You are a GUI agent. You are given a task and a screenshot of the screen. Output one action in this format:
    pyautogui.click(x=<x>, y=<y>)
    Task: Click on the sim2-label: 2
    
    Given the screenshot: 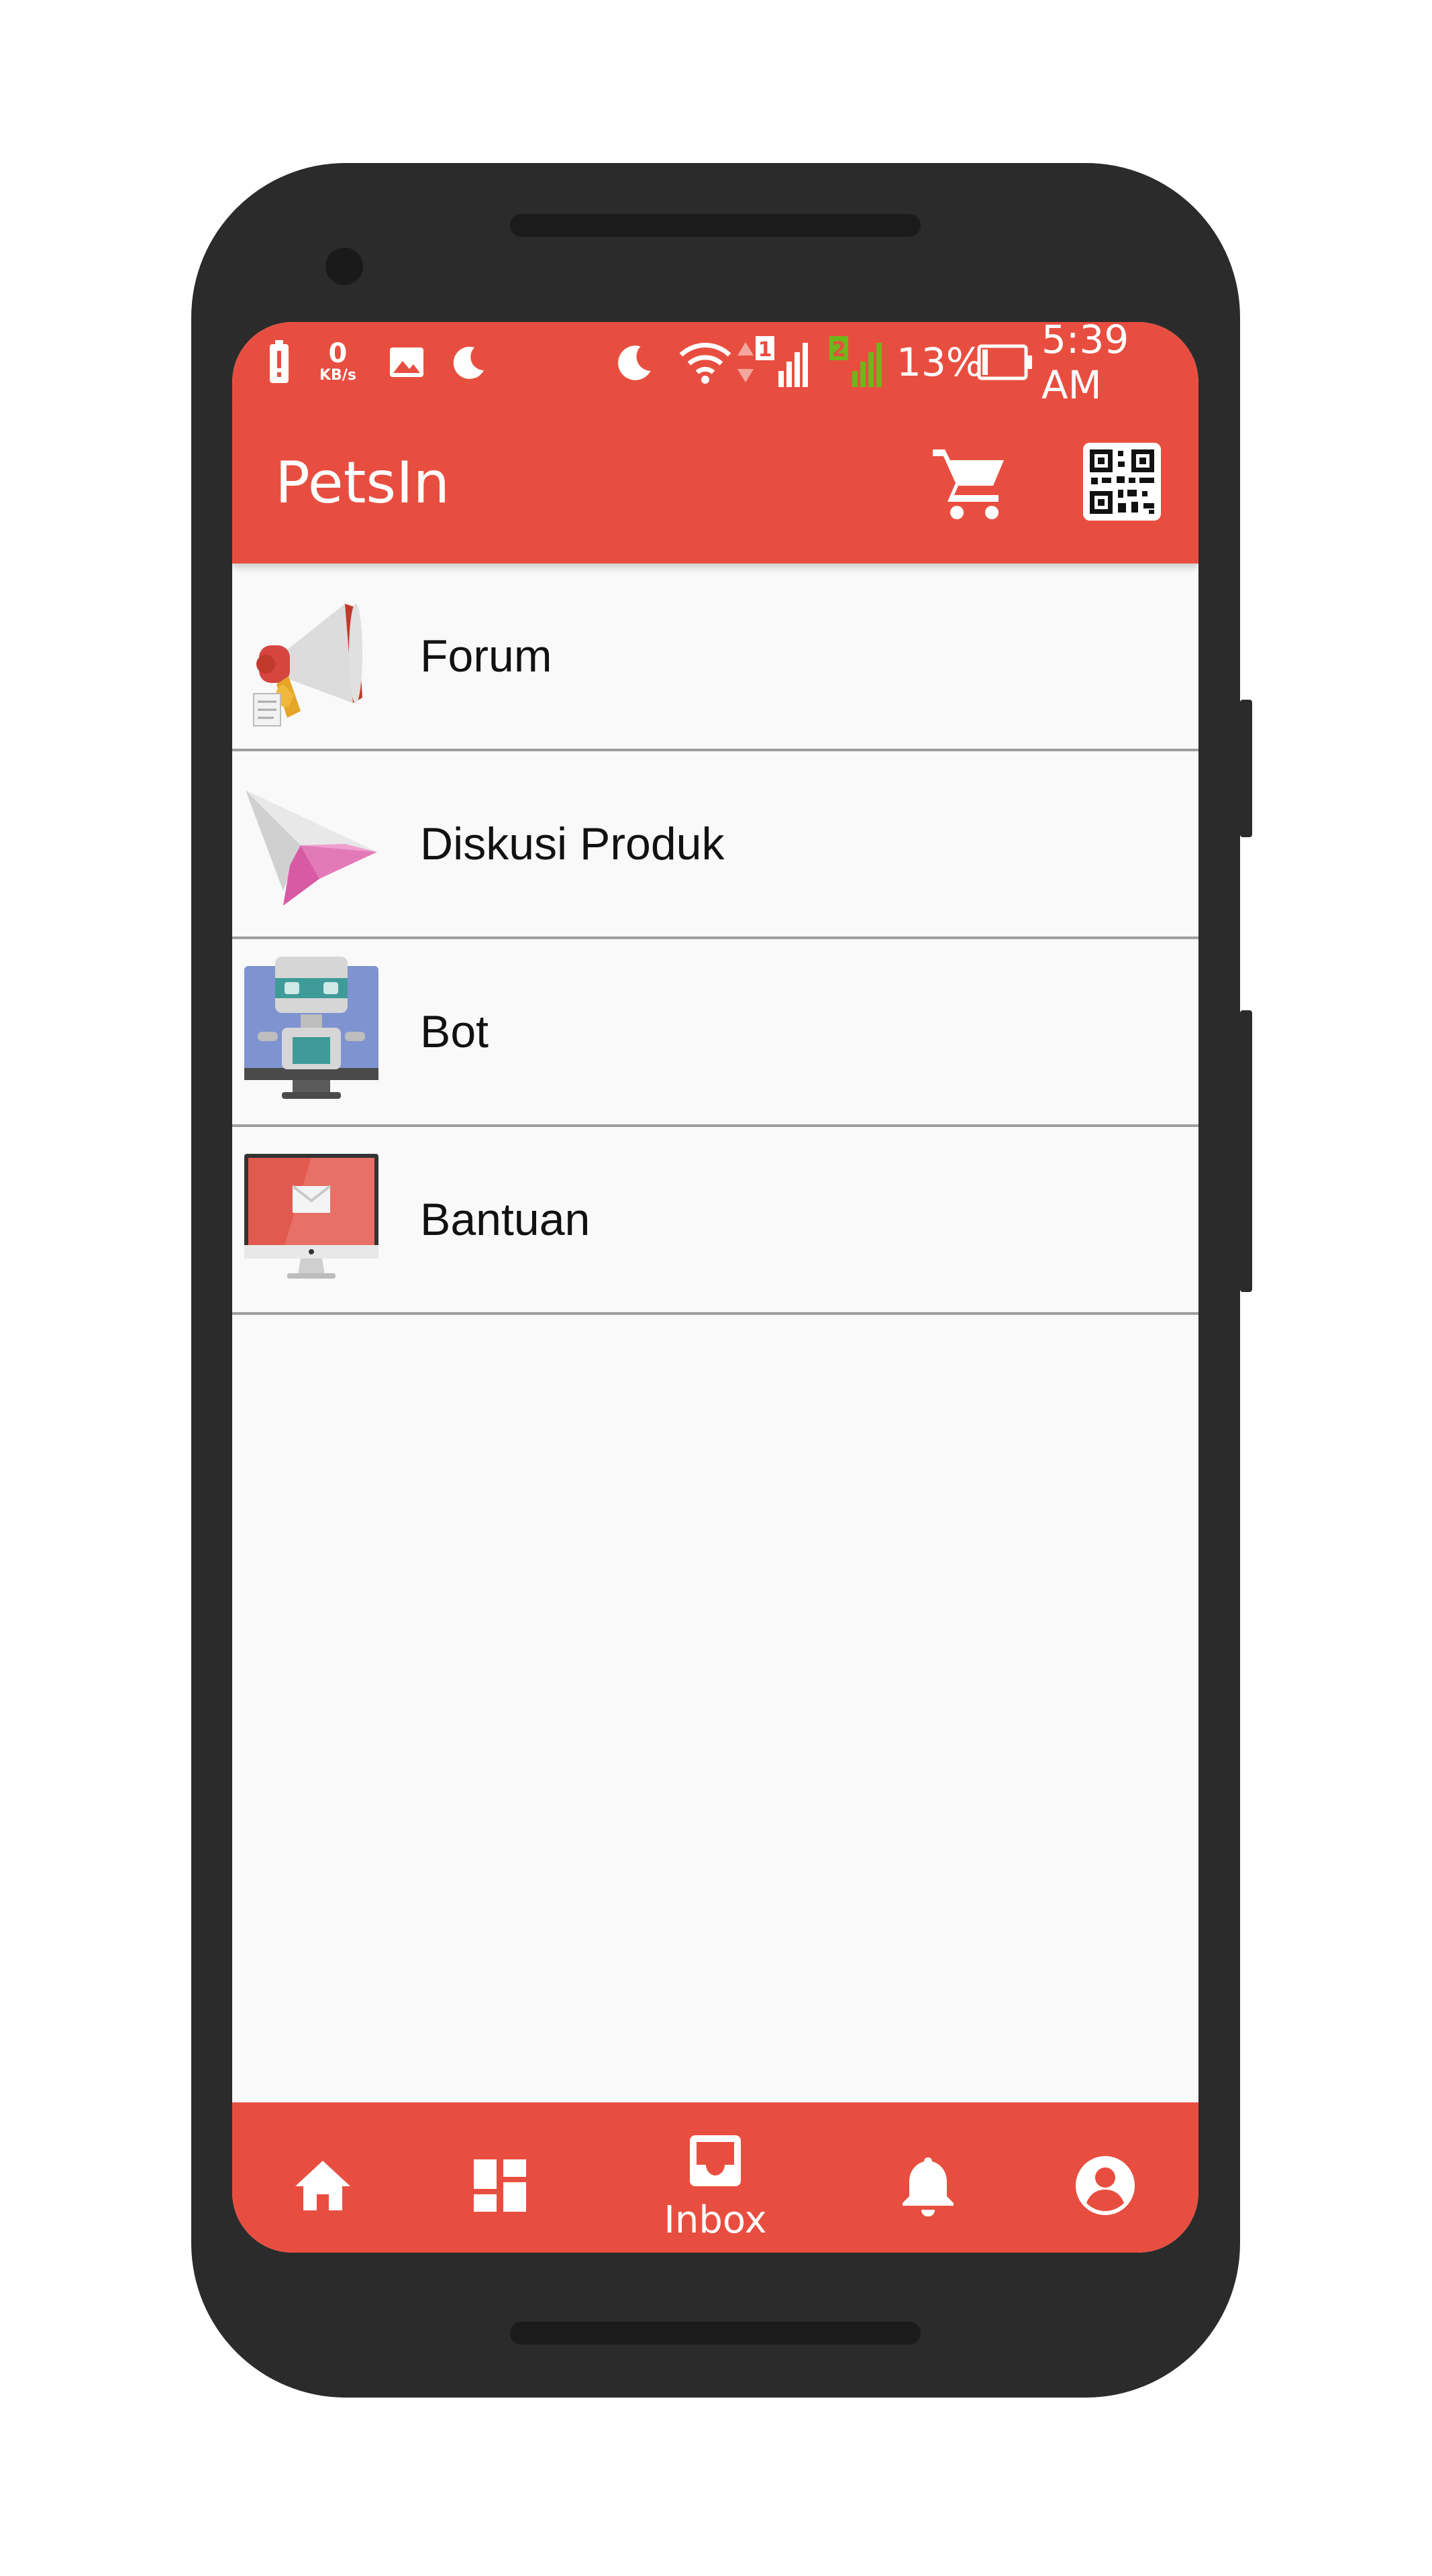 What is the action you would take?
    pyautogui.click(x=839, y=350)
    